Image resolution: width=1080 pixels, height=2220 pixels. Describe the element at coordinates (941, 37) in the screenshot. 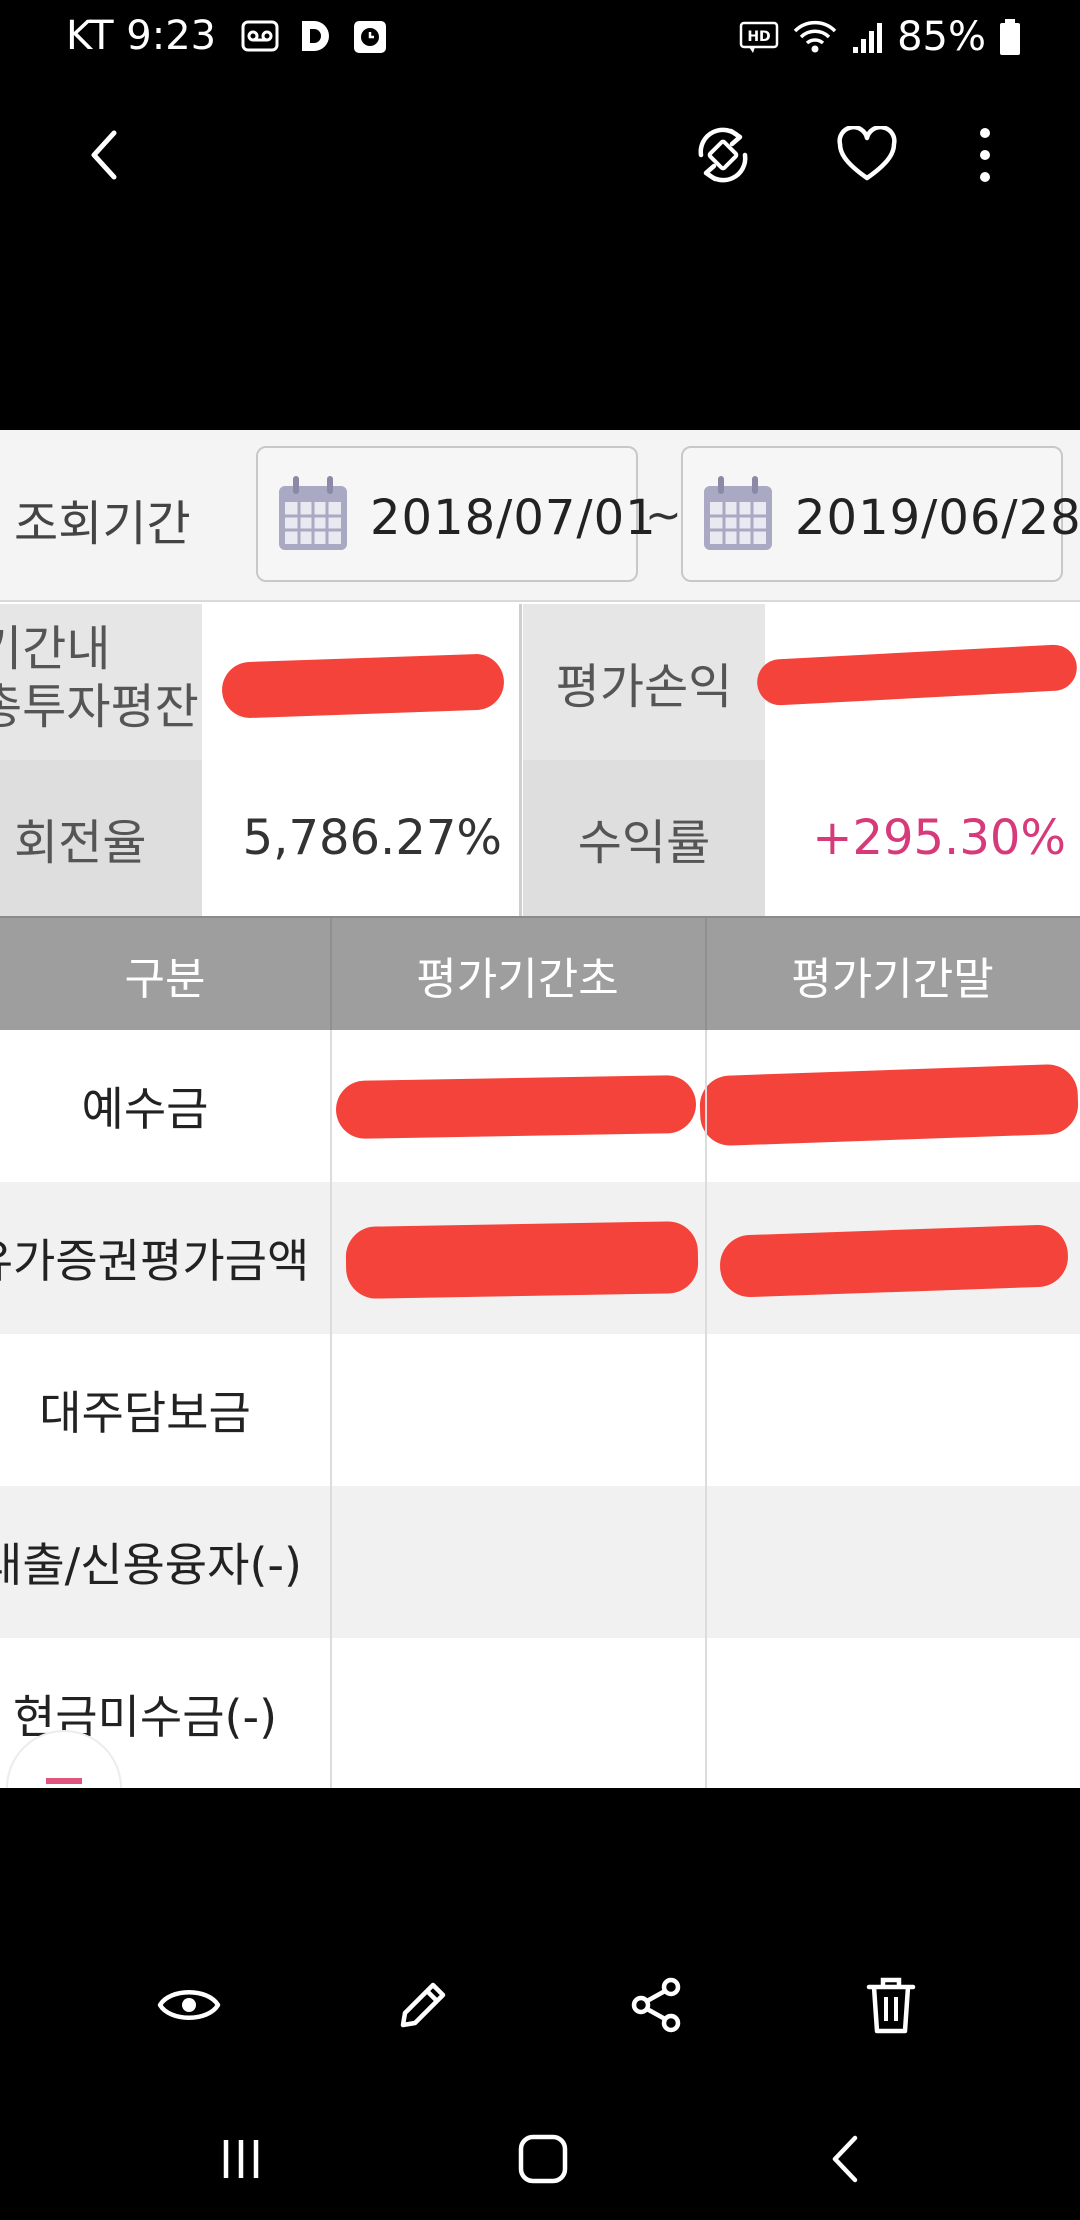

I see `battery-percent: 85%` at that location.